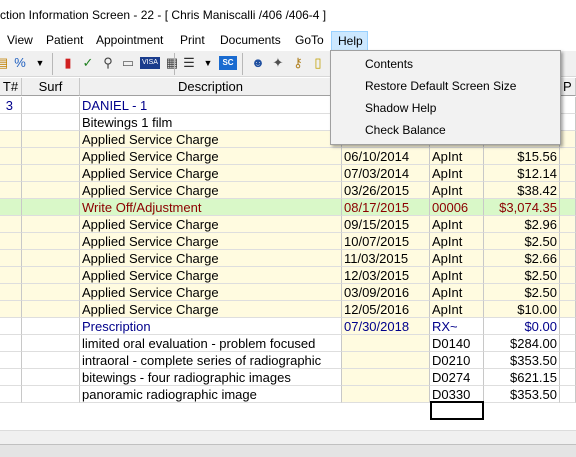 This screenshot has width=576, height=457. What do you see at coordinates (172, 63) in the screenshot?
I see `calculator-icon: ▦` at bounding box center [172, 63].